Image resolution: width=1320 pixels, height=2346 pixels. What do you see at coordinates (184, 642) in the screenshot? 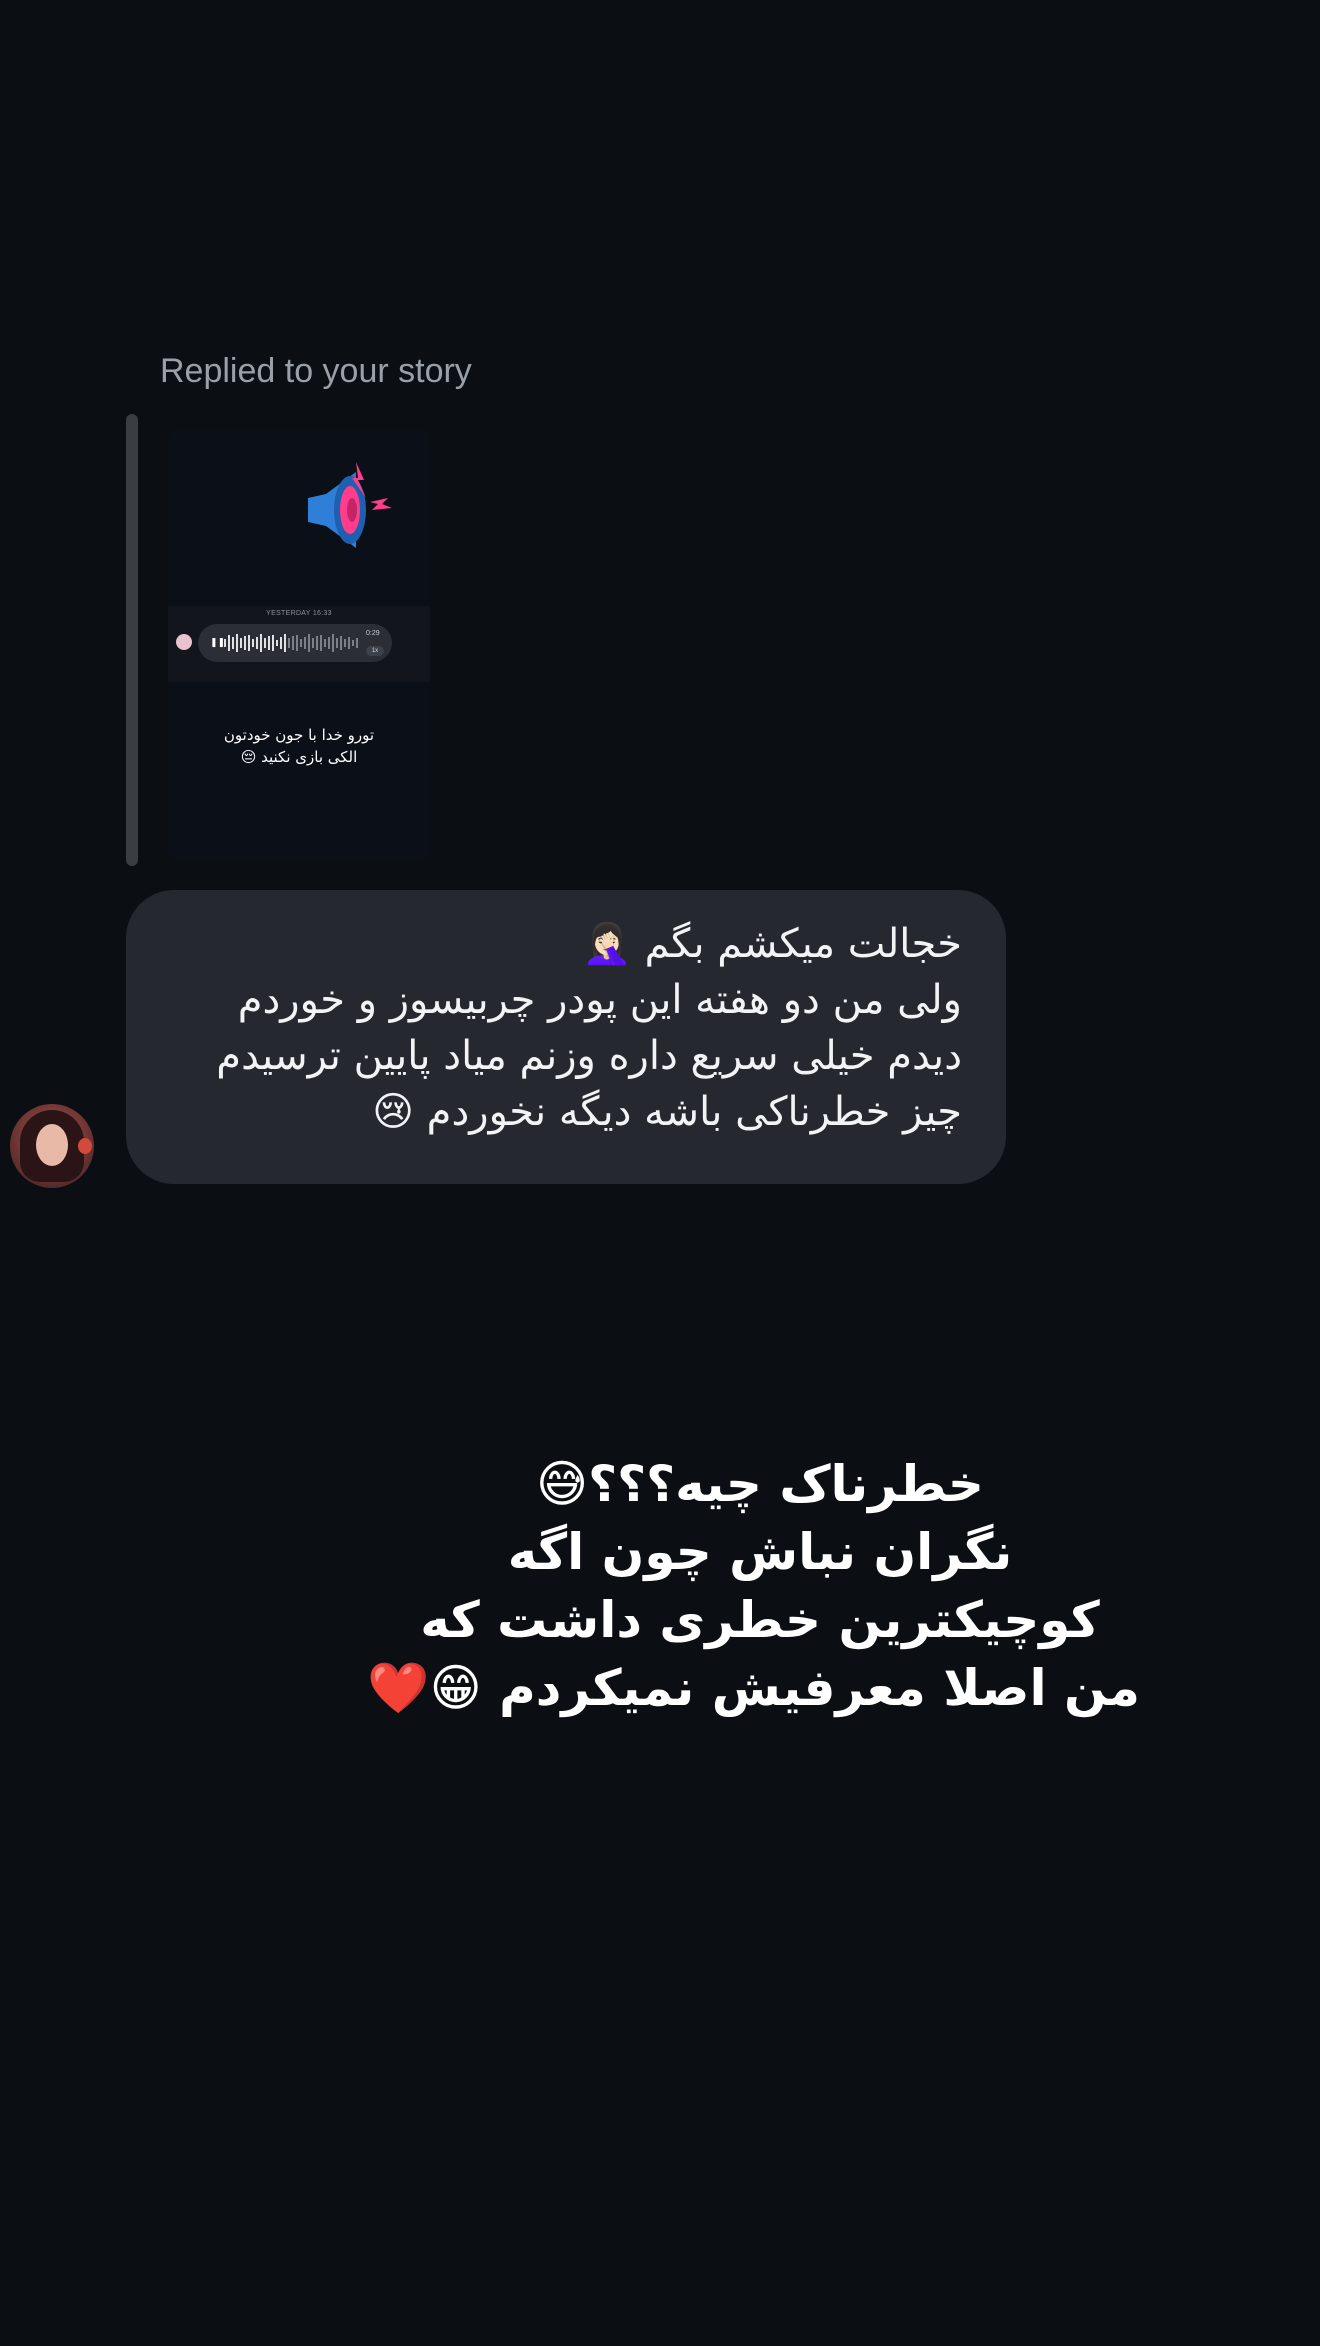
I see `story-avatar` at bounding box center [184, 642].